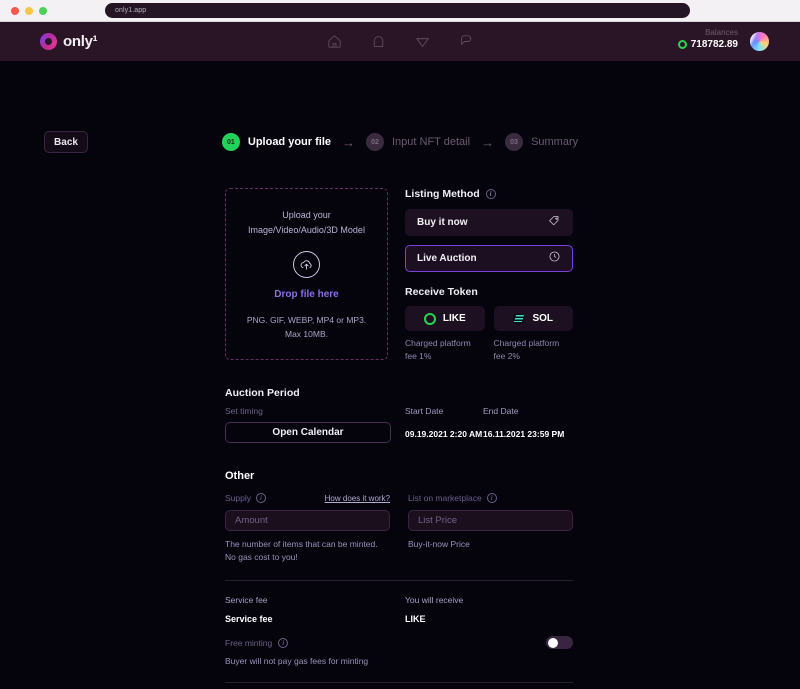 This screenshot has height=689, width=800. I want to click on window-traffic-lights, so click(29, 10).